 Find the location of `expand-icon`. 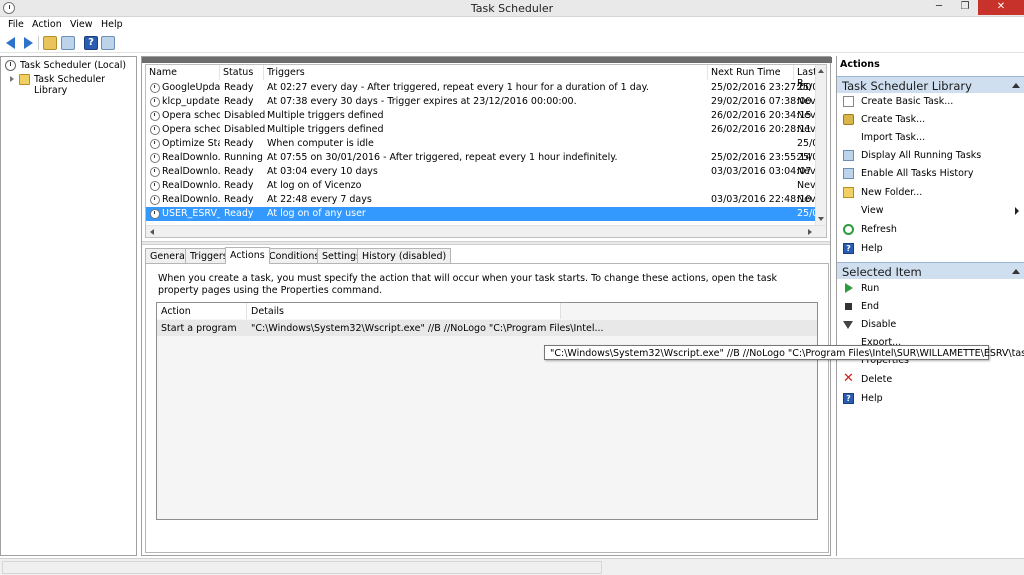

expand-icon is located at coordinates (12, 79).